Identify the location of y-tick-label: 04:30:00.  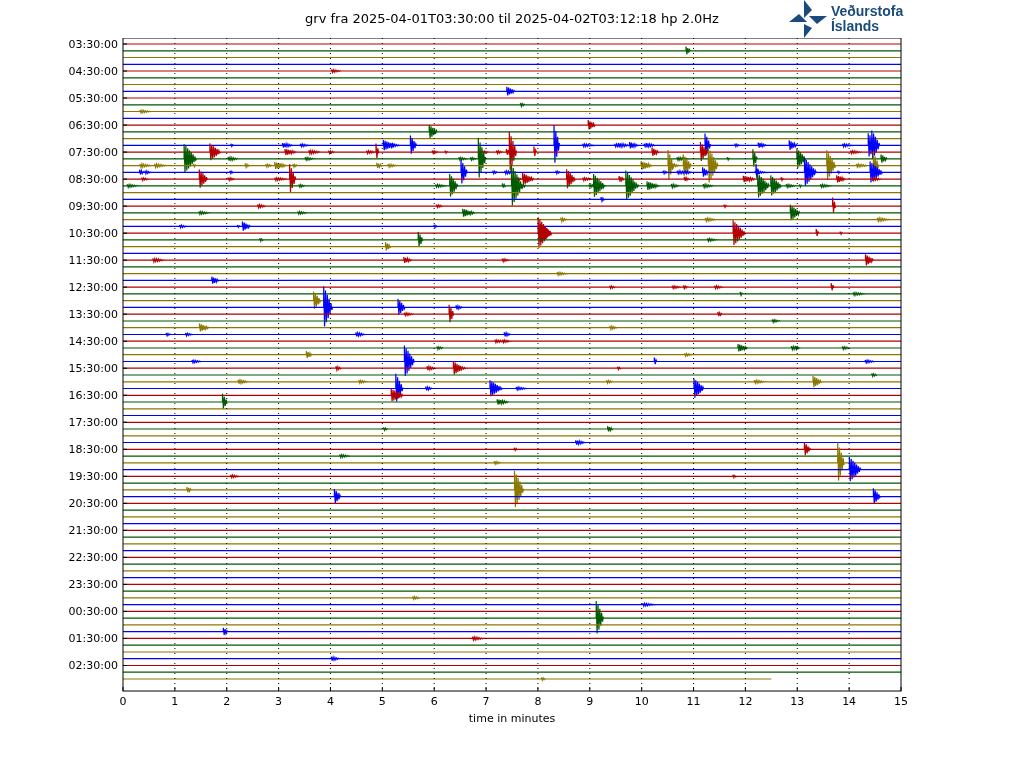
(93, 71).